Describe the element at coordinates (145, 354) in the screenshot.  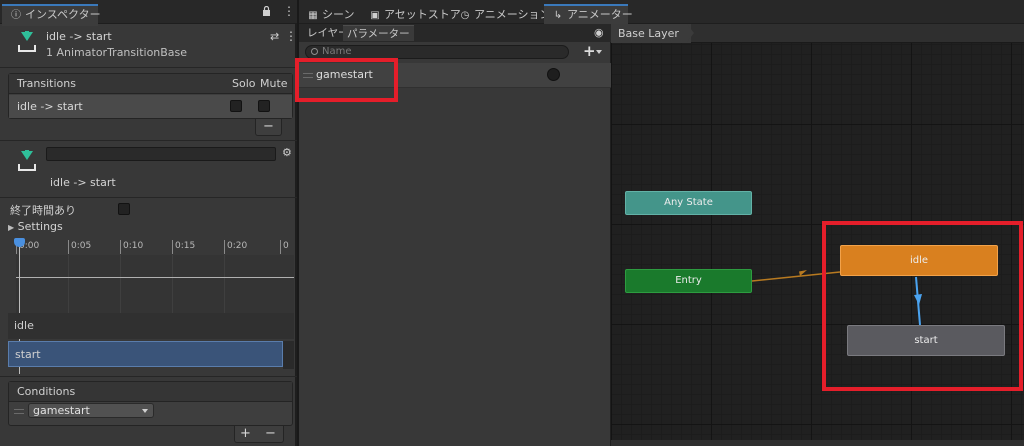
I see `timeline-state-start: start` at that location.